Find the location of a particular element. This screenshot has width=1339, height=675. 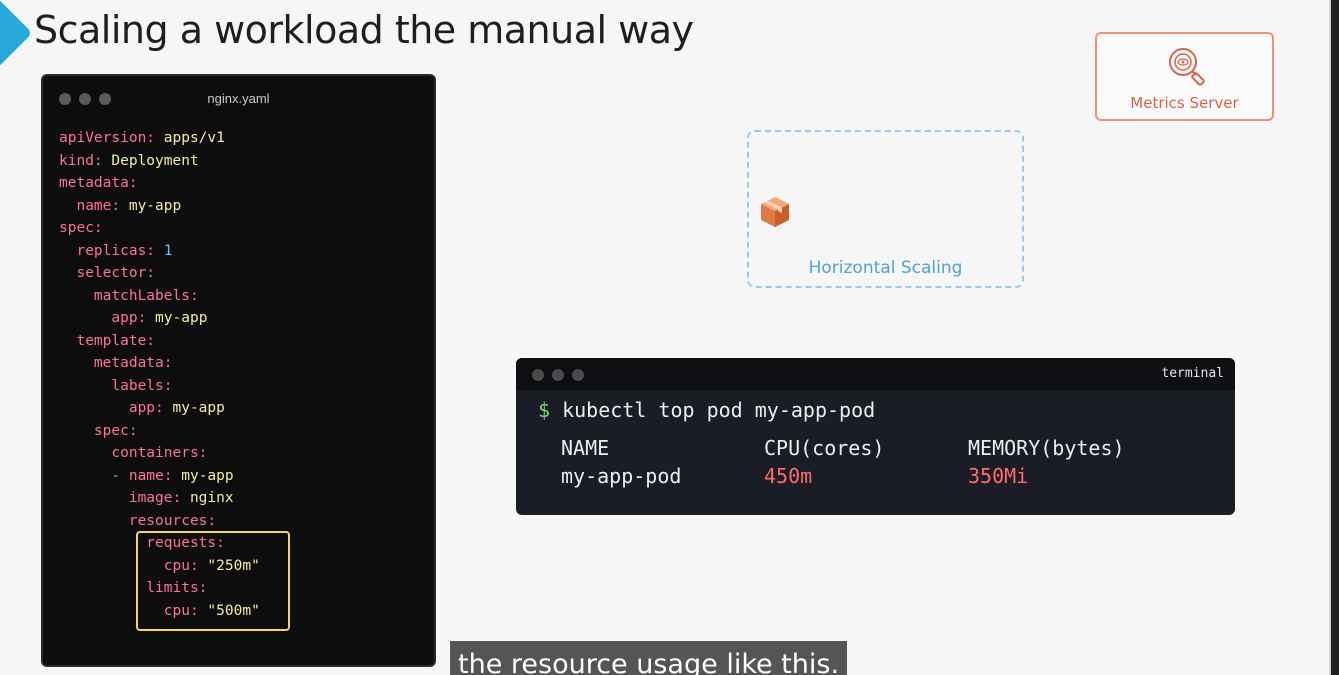

metrics-server-label: Metrics Server is located at coordinates (1184, 103).